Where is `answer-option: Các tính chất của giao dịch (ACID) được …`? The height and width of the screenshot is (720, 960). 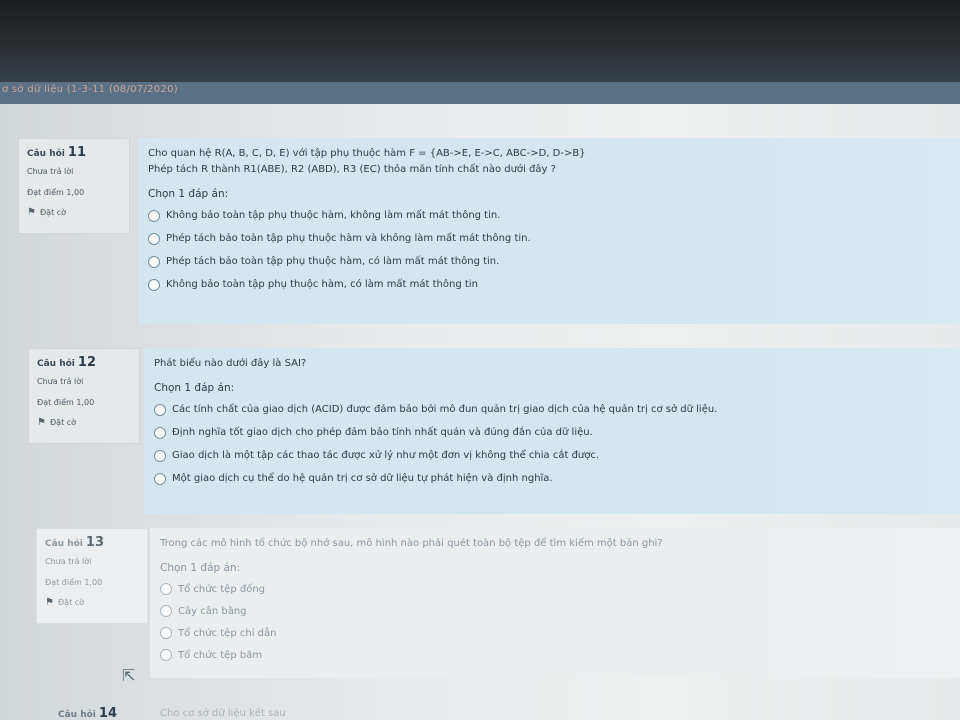 answer-option: Các tính chất của giao dịch (ACID) được … is located at coordinates (552, 409).